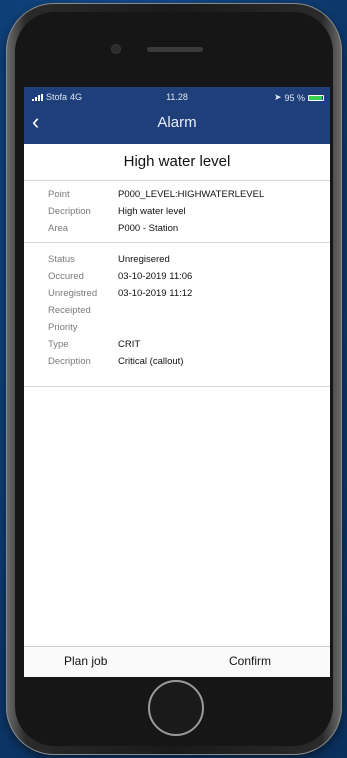 The width and height of the screenshot is (347, 758). Describe the element at coordinates (177, 96) in the screenshot. I see `status-bar: Stofa 4G 11.28 ➤ 95 %` at that location.